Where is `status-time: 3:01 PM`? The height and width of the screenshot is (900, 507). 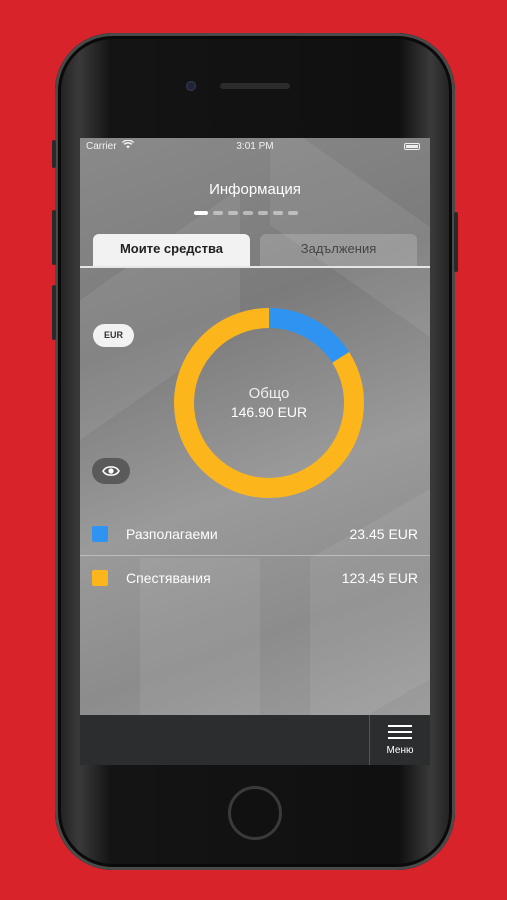 status-time: 3:01 PM is located at coordinates (255, 146).